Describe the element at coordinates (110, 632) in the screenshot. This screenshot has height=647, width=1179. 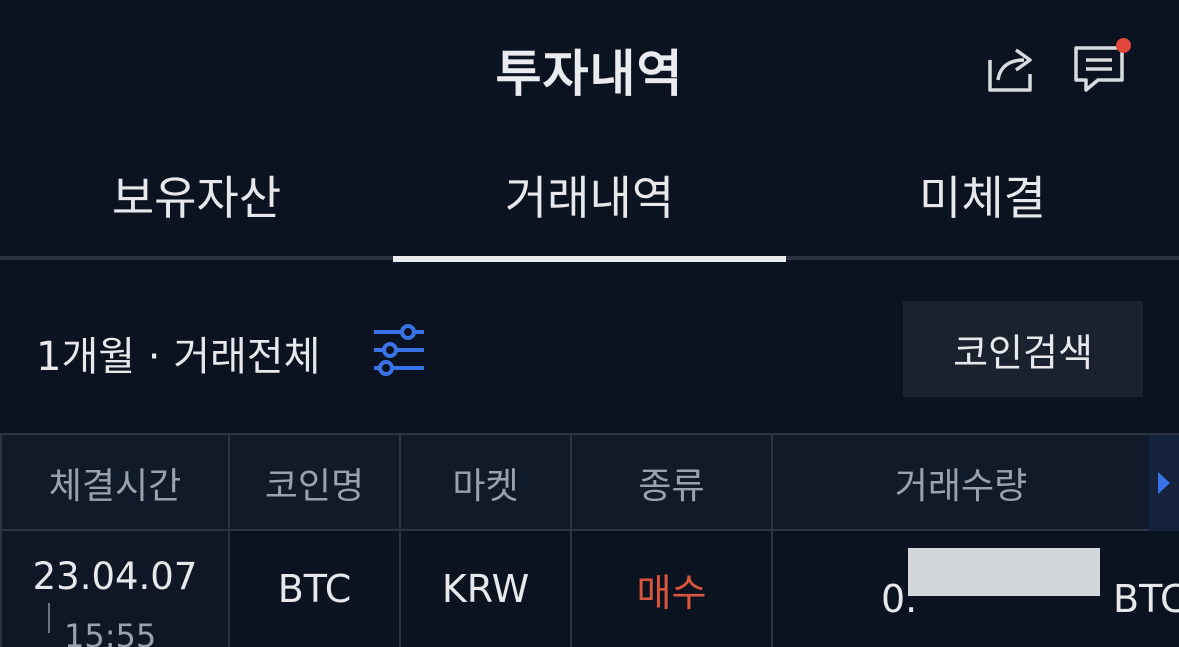
I see `trade-time: 15:55` at that location.